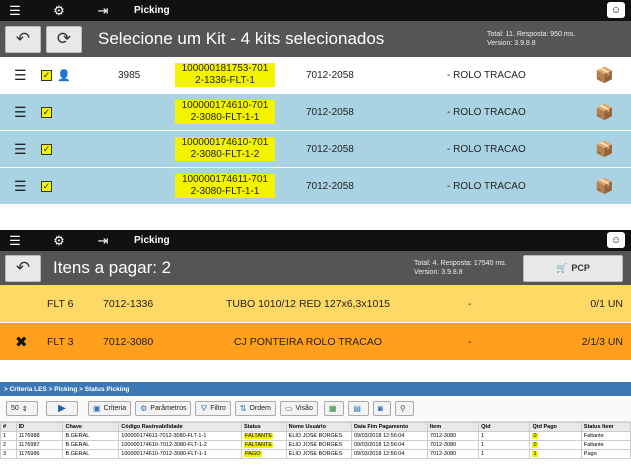  I want to click on column-header: #, so click(8, 427).